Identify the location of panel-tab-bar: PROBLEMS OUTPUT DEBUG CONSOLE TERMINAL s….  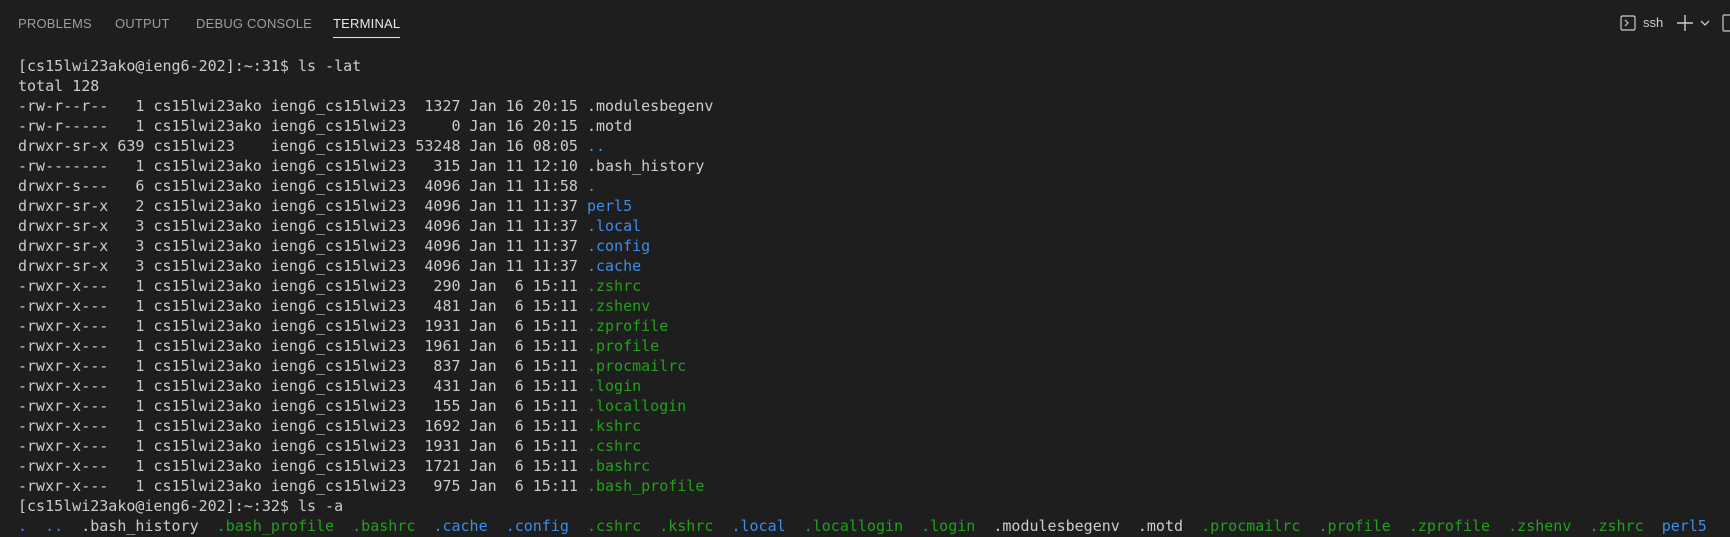
(865, 23).